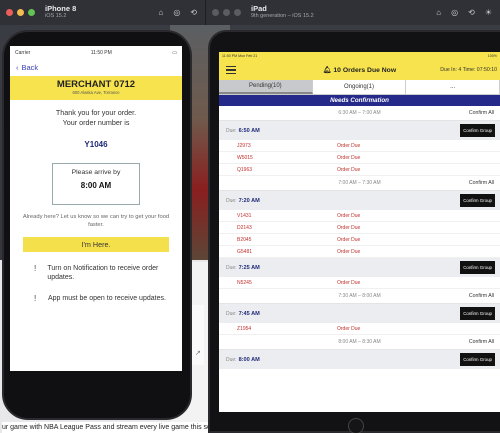  I want to click on im-here-button: I'm Here., so click(96, 244).